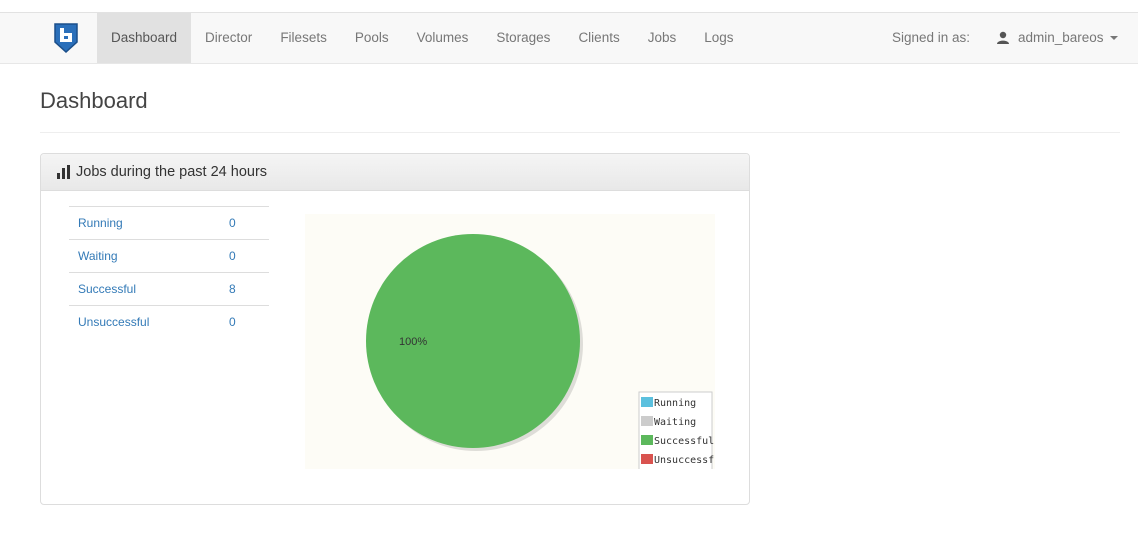 The image size is (1138, 534). What do you see at coordinates (718, 38) in the screenshot?
I see `nav-item-logs: Logs` at bounding box center [718, 38].